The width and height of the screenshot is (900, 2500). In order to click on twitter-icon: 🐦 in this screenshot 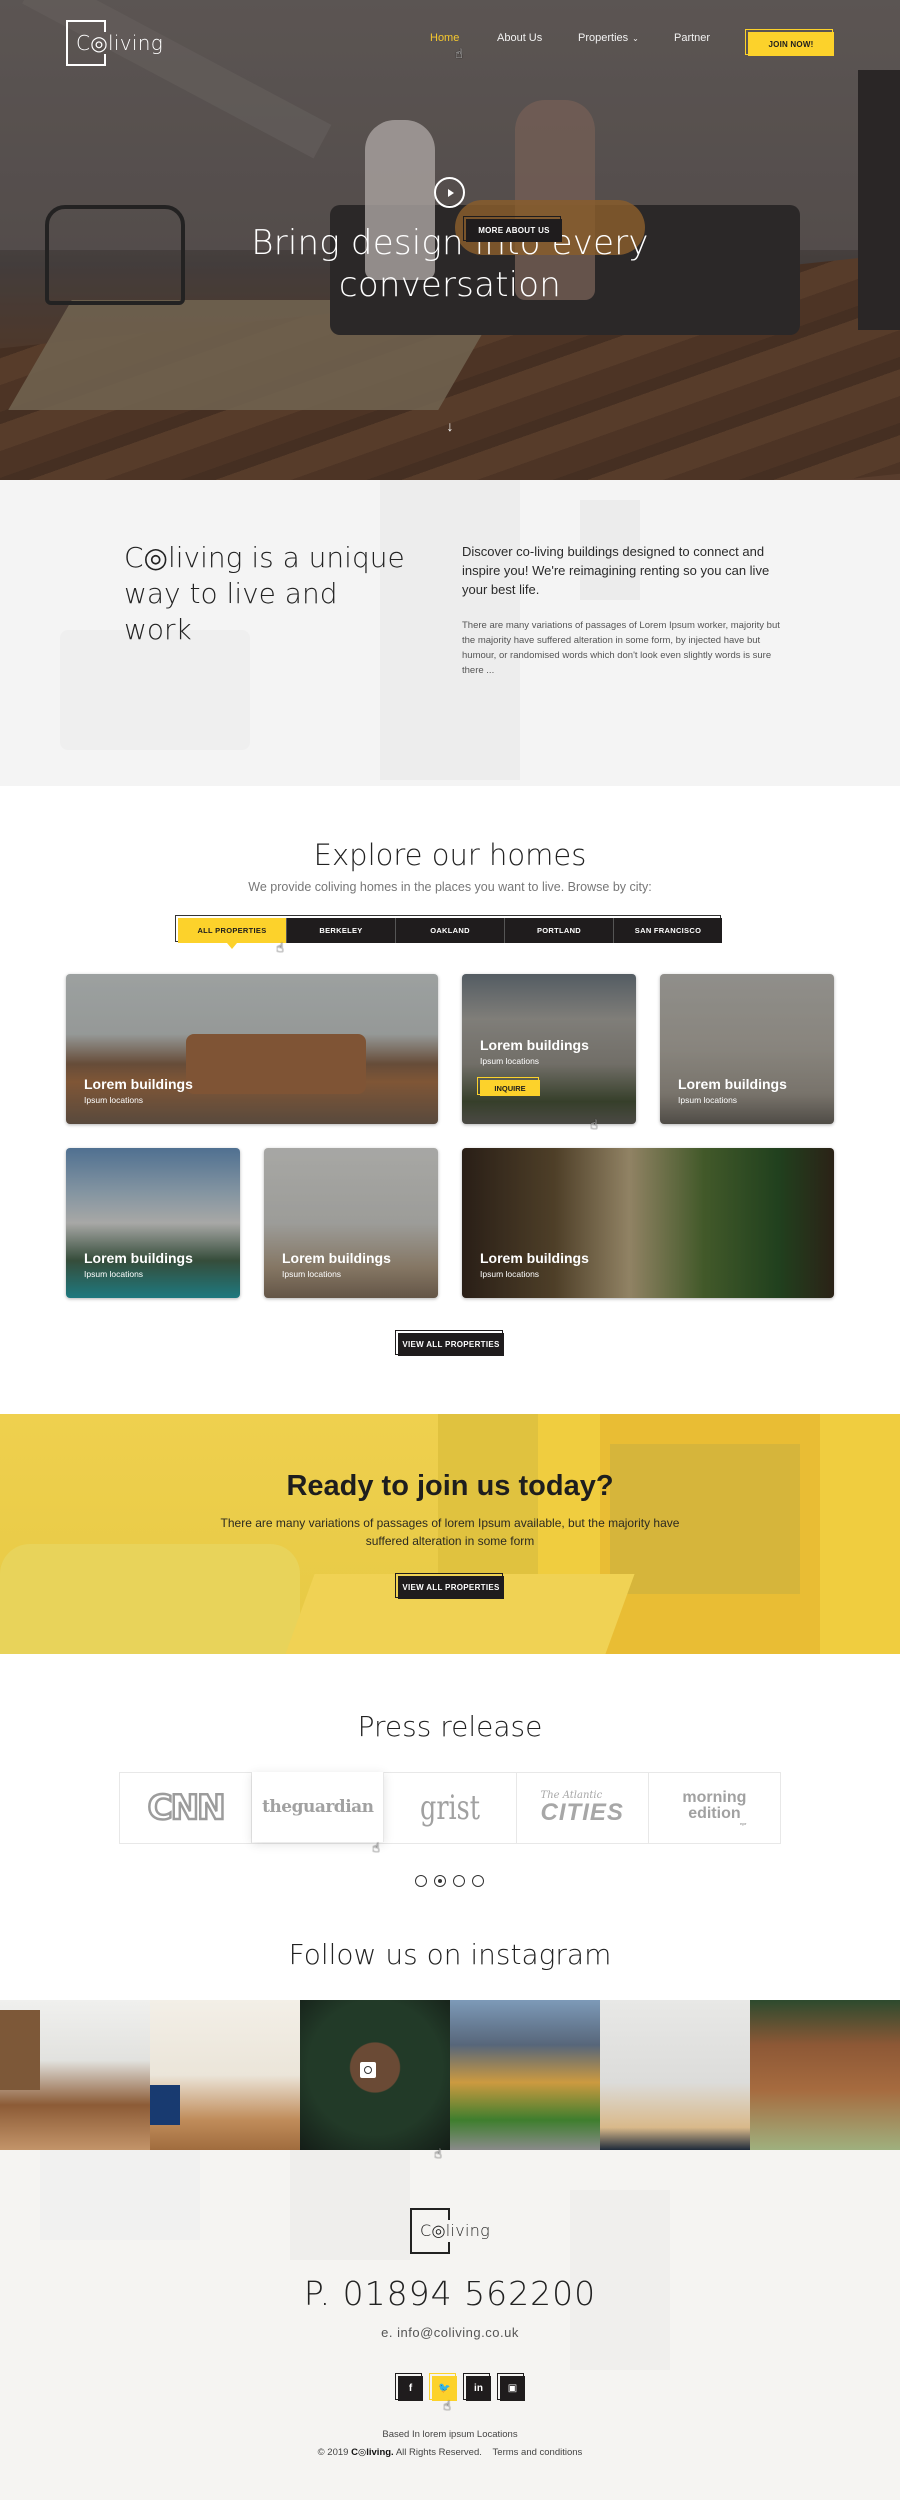, I will do `click(443, 2387)`.